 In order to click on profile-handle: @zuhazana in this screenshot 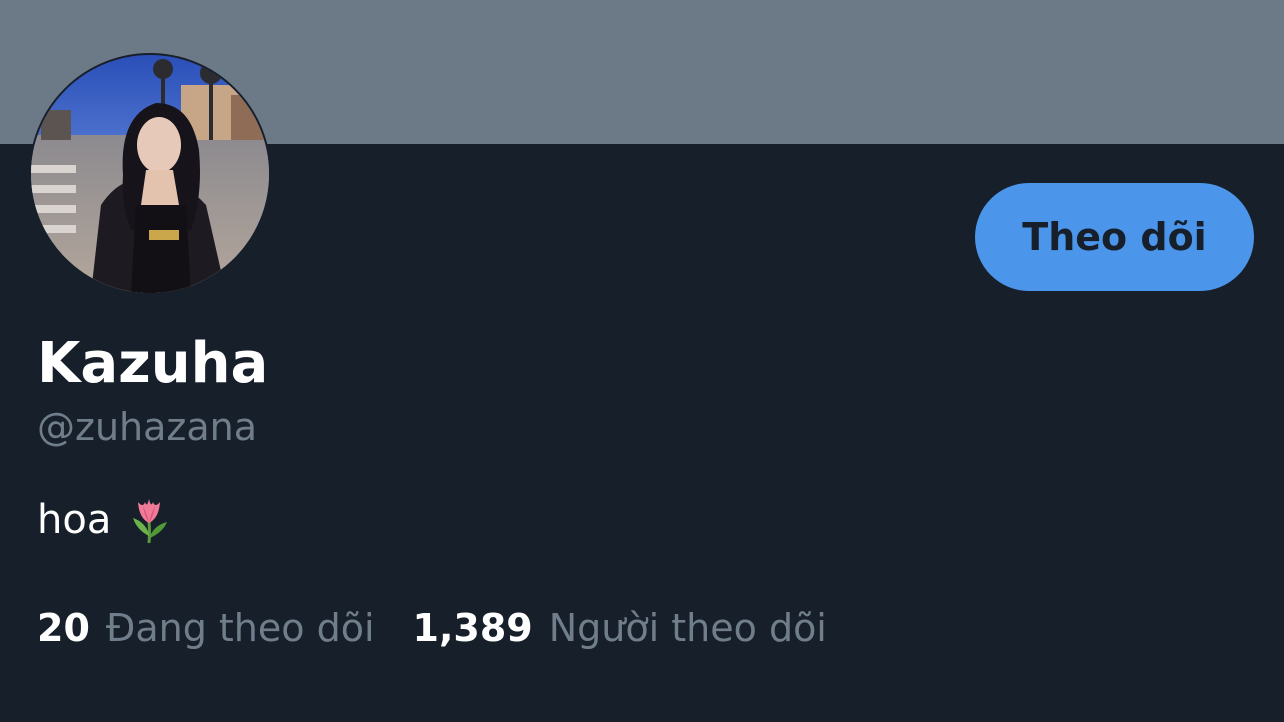, I will do `click(147, 427)`.